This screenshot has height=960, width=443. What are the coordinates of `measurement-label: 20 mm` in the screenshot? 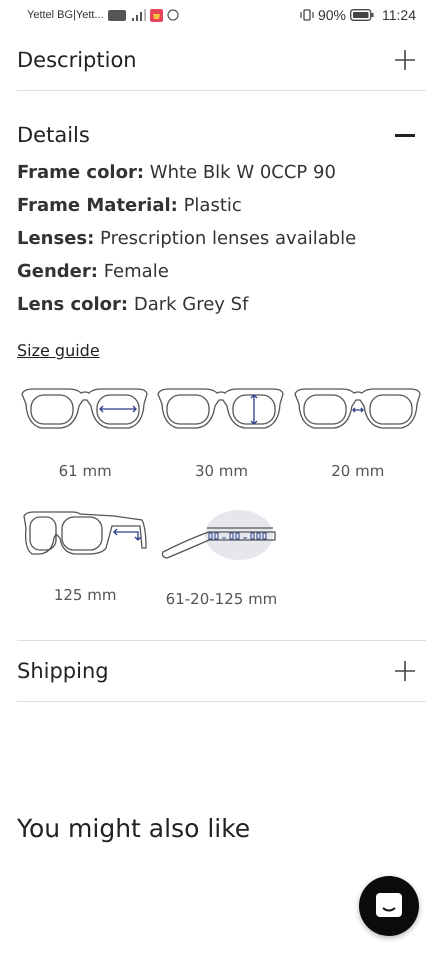 It's located at (357, 471).